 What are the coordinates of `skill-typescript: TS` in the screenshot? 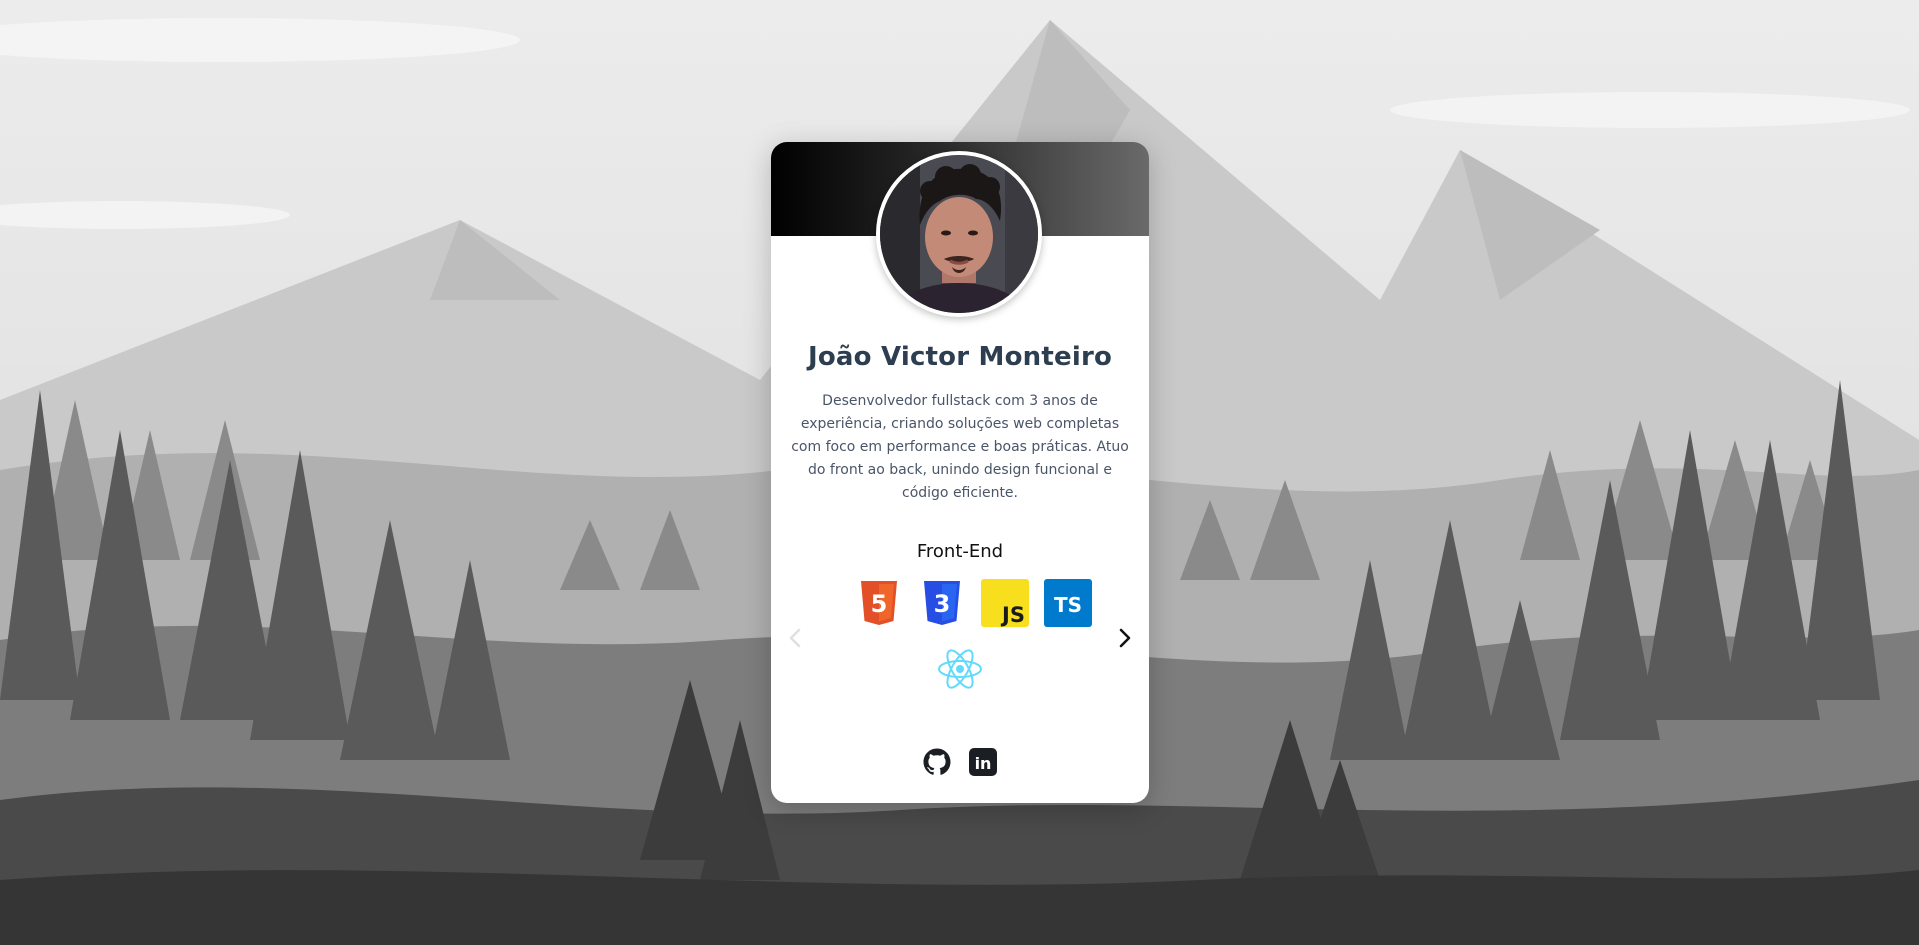 It's located at (1068, 603).